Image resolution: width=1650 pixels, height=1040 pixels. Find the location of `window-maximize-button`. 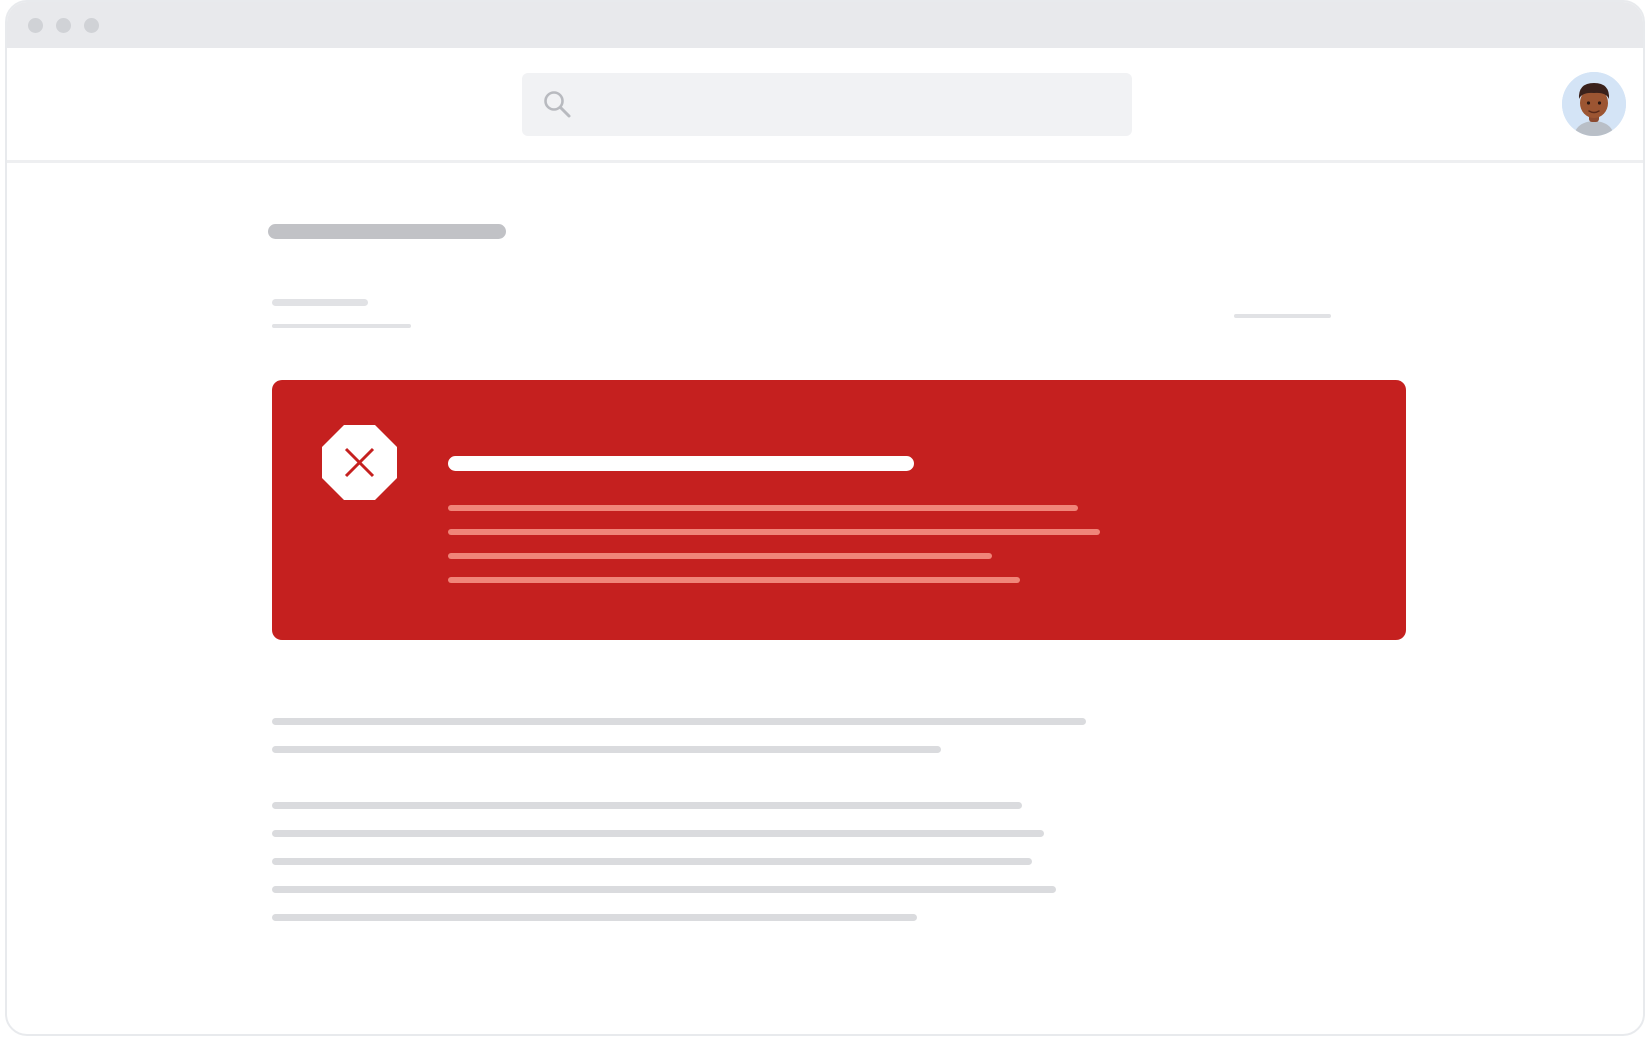

window-maximize-button is located at coordinates (91, 25).